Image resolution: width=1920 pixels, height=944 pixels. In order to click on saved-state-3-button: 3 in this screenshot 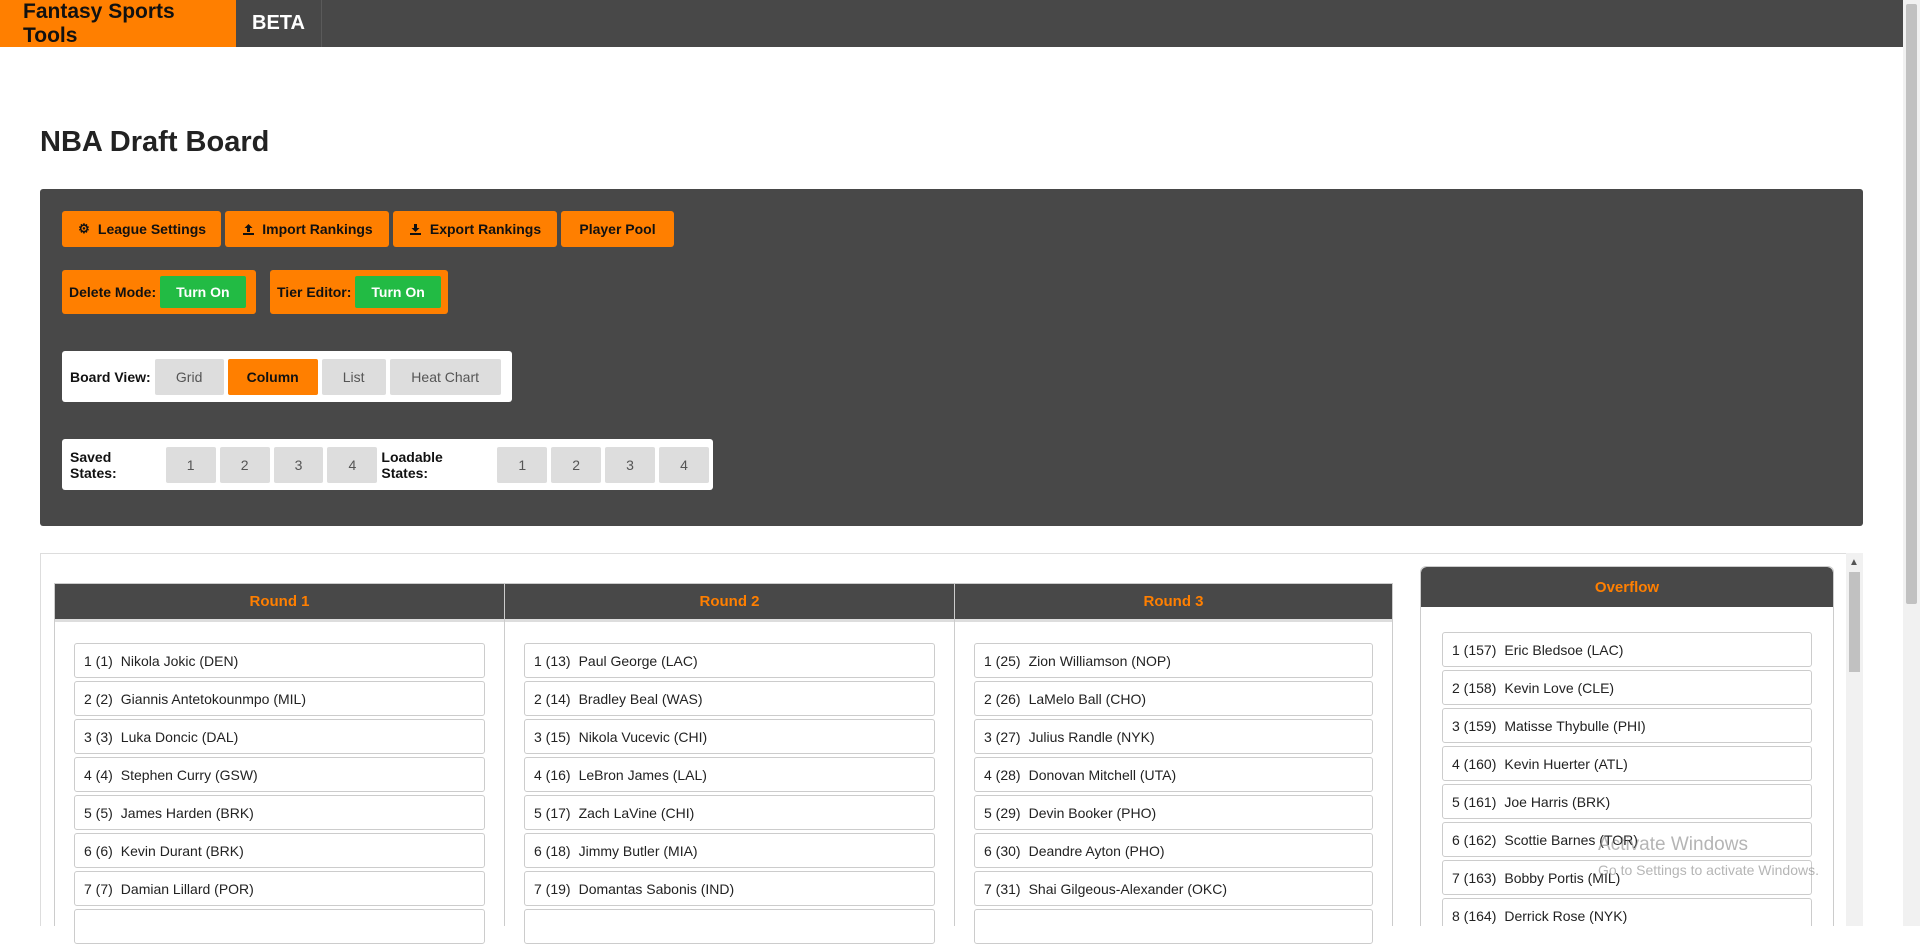, I will do `click(298, 464)`.